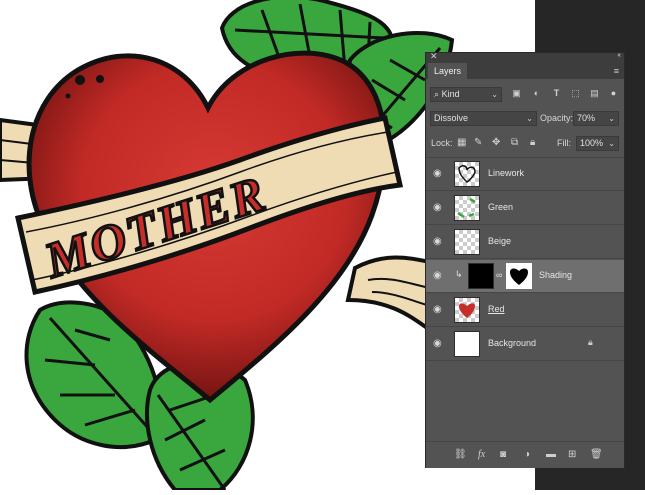  Describe the element at coordinates (590, 342) in the screenshot. I see `lock-icon: 🔒︎` at that location.